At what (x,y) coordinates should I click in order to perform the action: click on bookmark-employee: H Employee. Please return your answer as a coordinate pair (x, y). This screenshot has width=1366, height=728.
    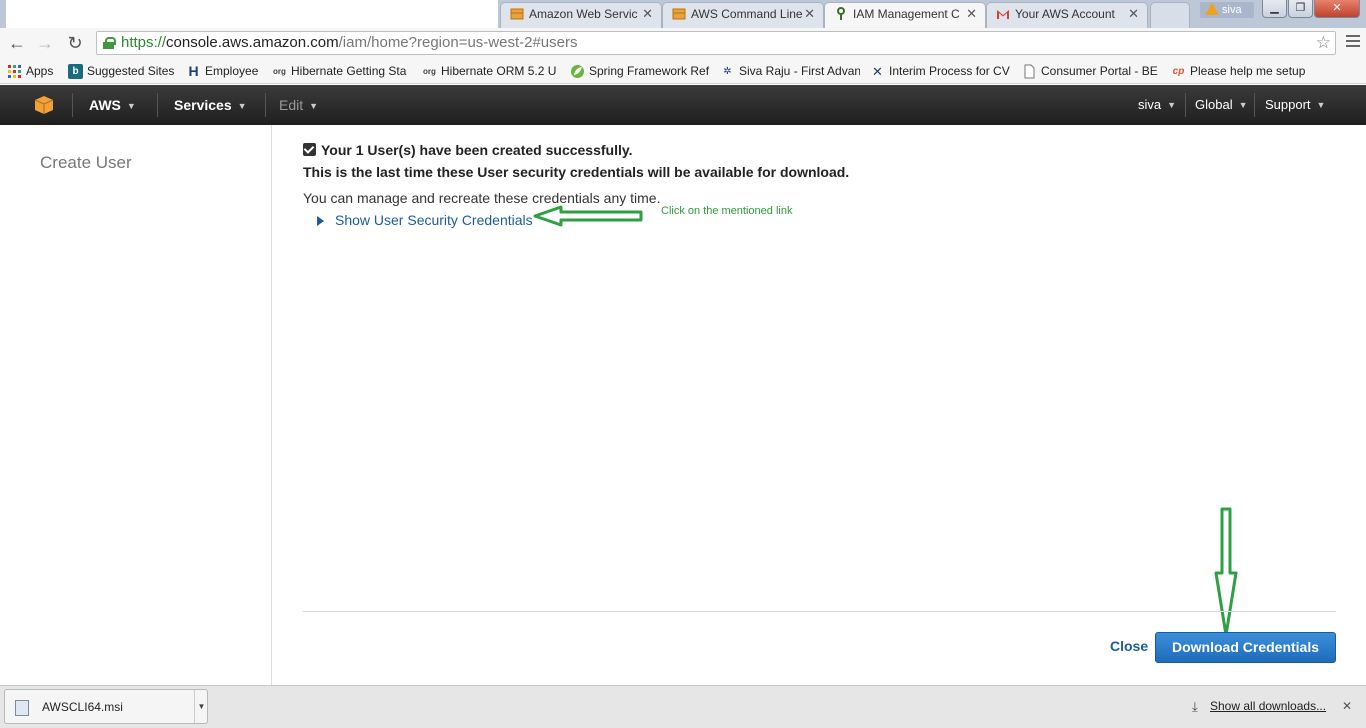
    Looking at the image, I should click on (225, 71).